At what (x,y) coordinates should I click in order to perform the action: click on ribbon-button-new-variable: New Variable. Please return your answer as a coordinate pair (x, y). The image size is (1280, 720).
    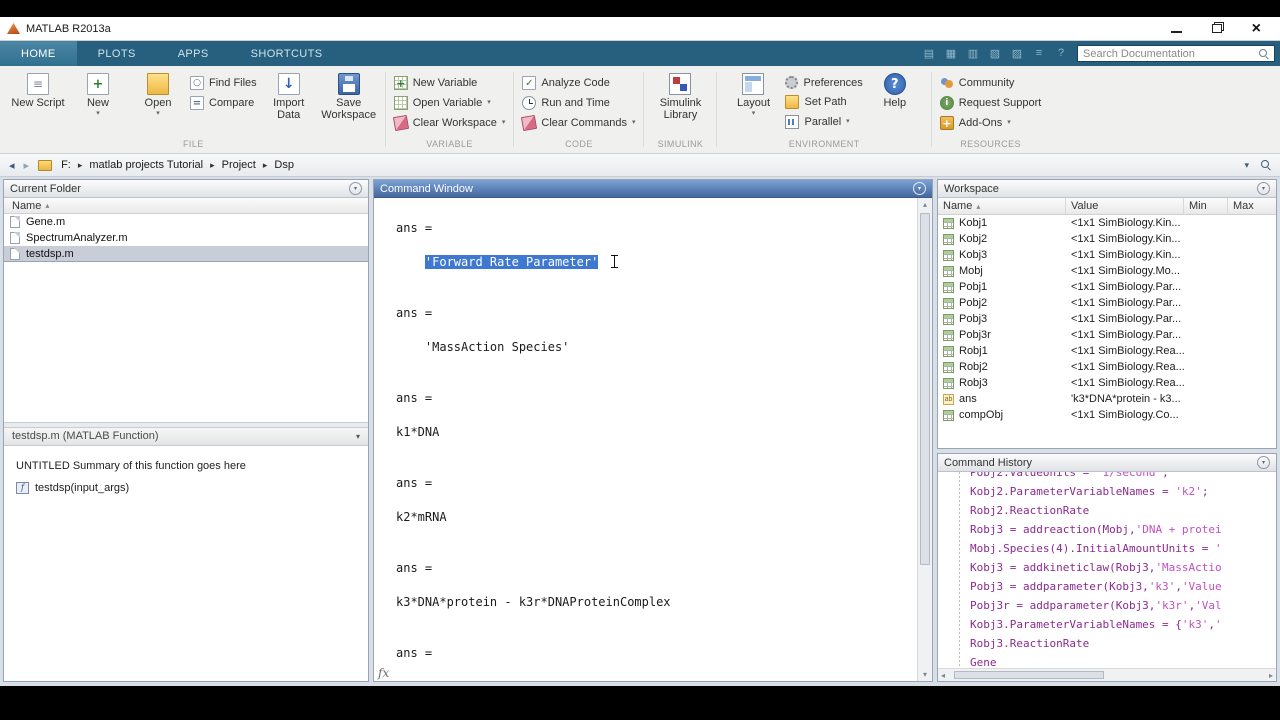
    Looking at the image, I should click on (449, 83).